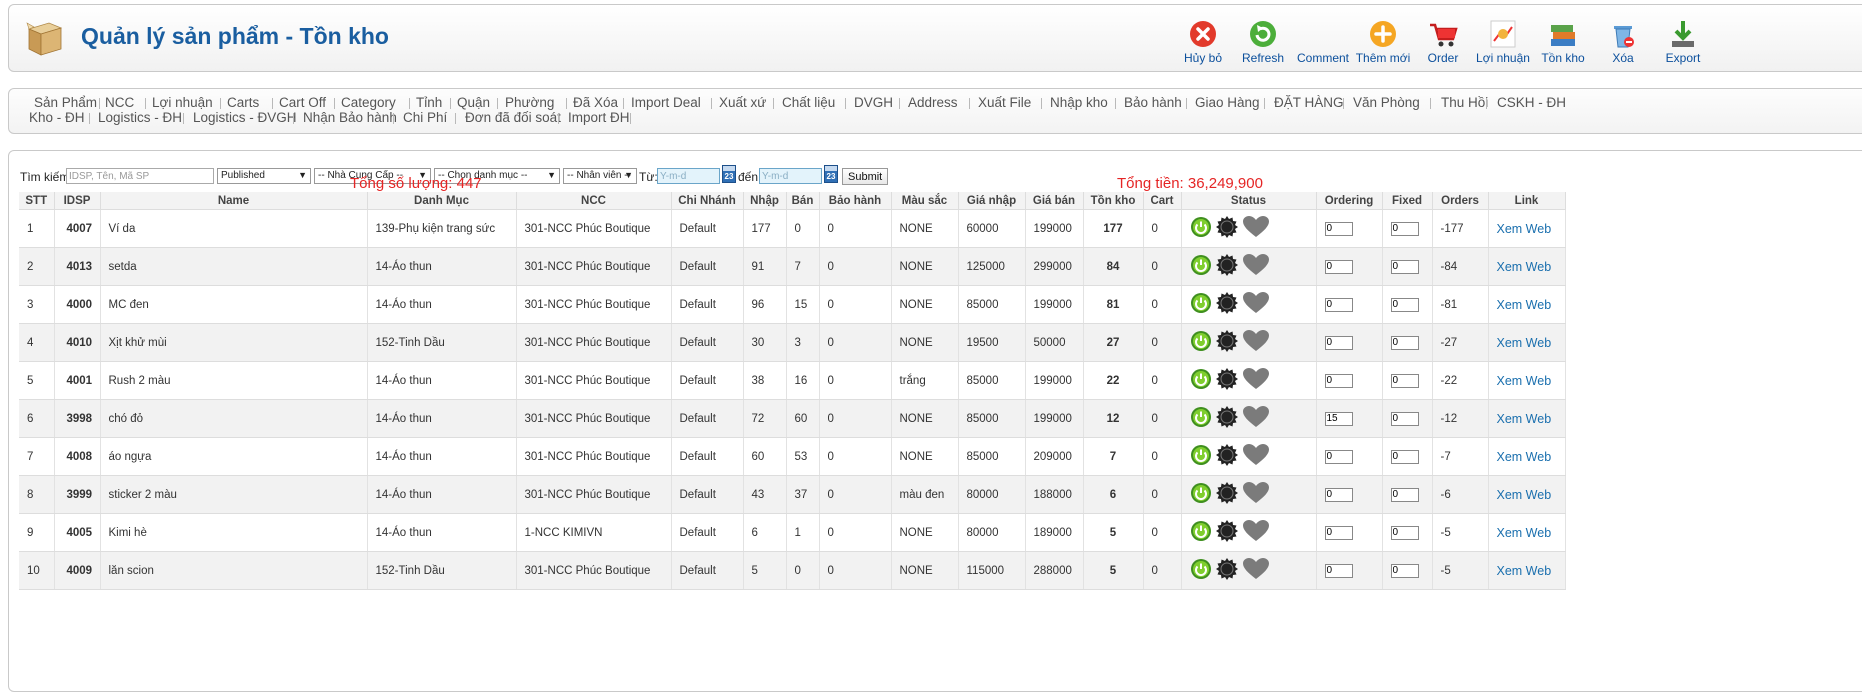 The image size is (1862, 692). I want to click on nav-item-dvgh: DVGH, so click(873, 102).